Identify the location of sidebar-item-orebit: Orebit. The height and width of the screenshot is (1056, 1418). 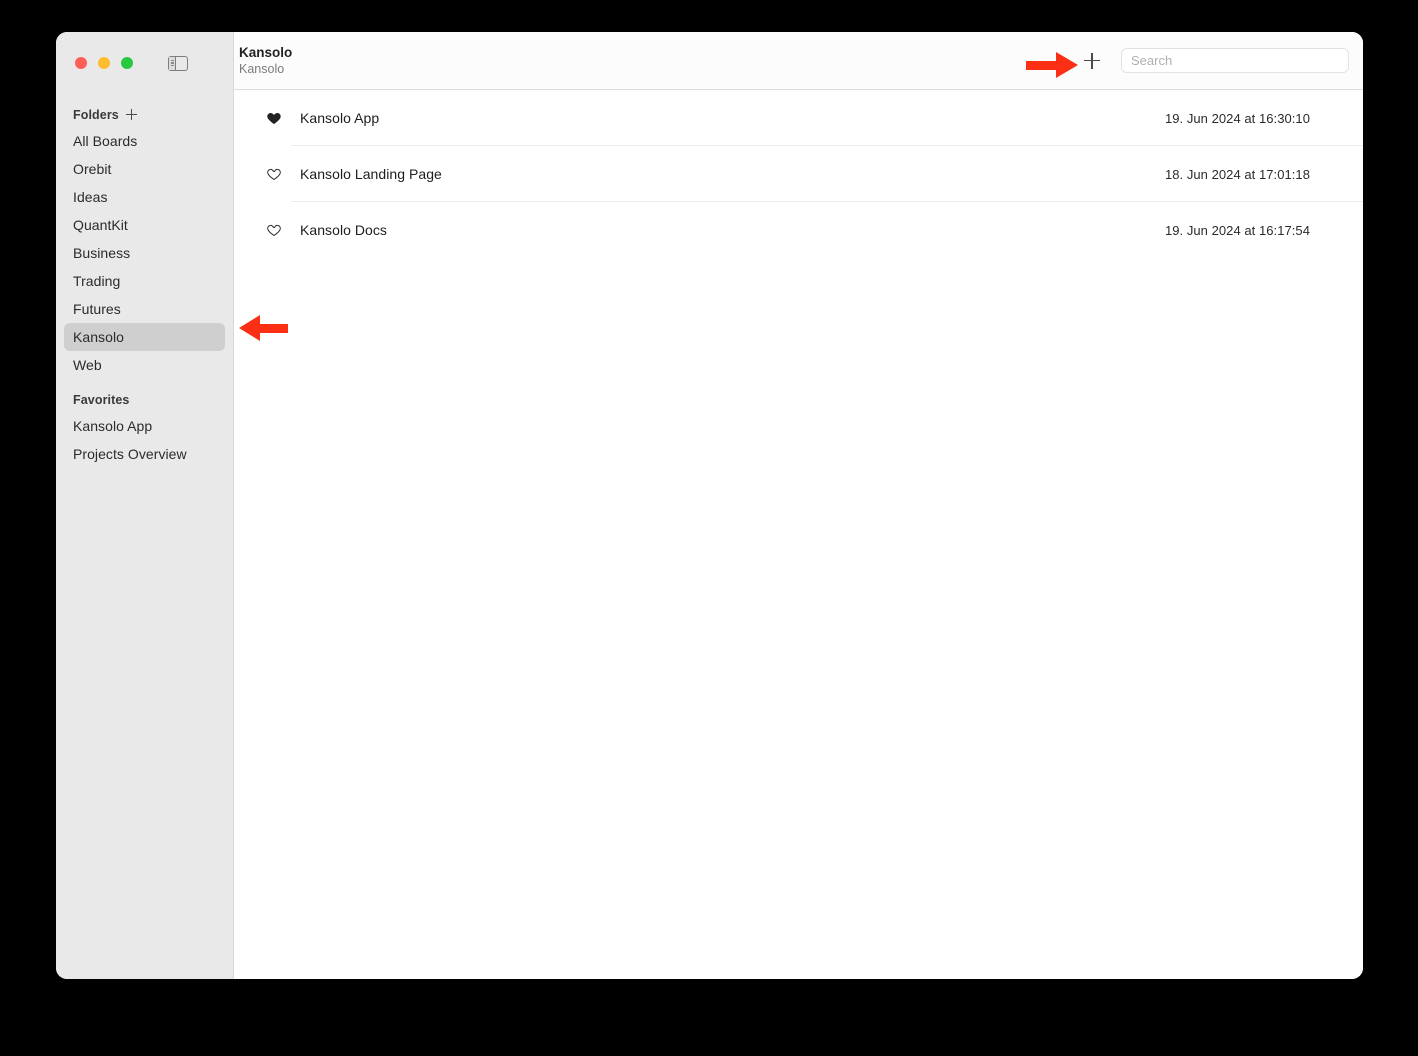
(144, 169).